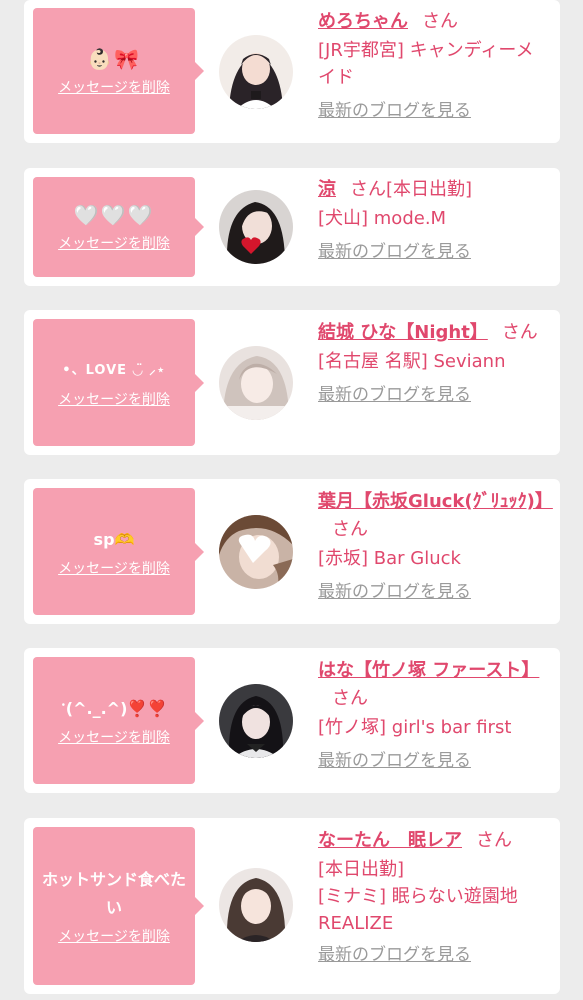 Image resolution: width=583 pixels, height=1000 pixels. Describe the element at coordinates (390, 840) in the screenshot. I see `cast-name-link: なーたん 眠レア` at that location.